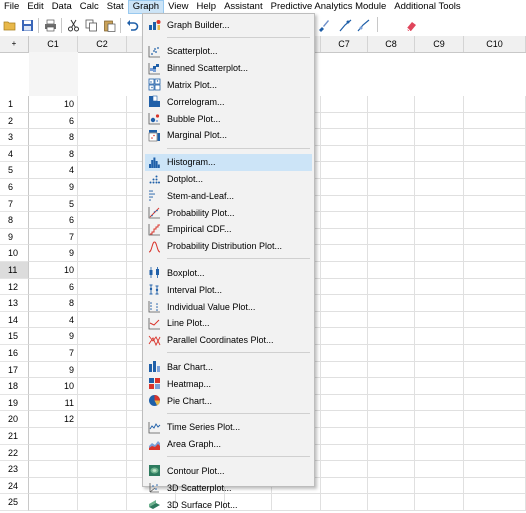  I want to click on menu-graph: Graph, so click(146, 7).